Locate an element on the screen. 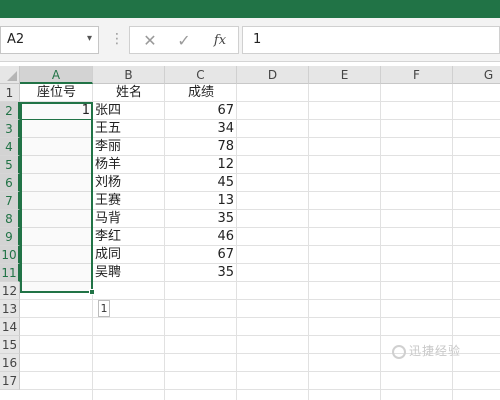 This screenshot has height=400, width=500. selection-range is located at coordinates (56, 197).